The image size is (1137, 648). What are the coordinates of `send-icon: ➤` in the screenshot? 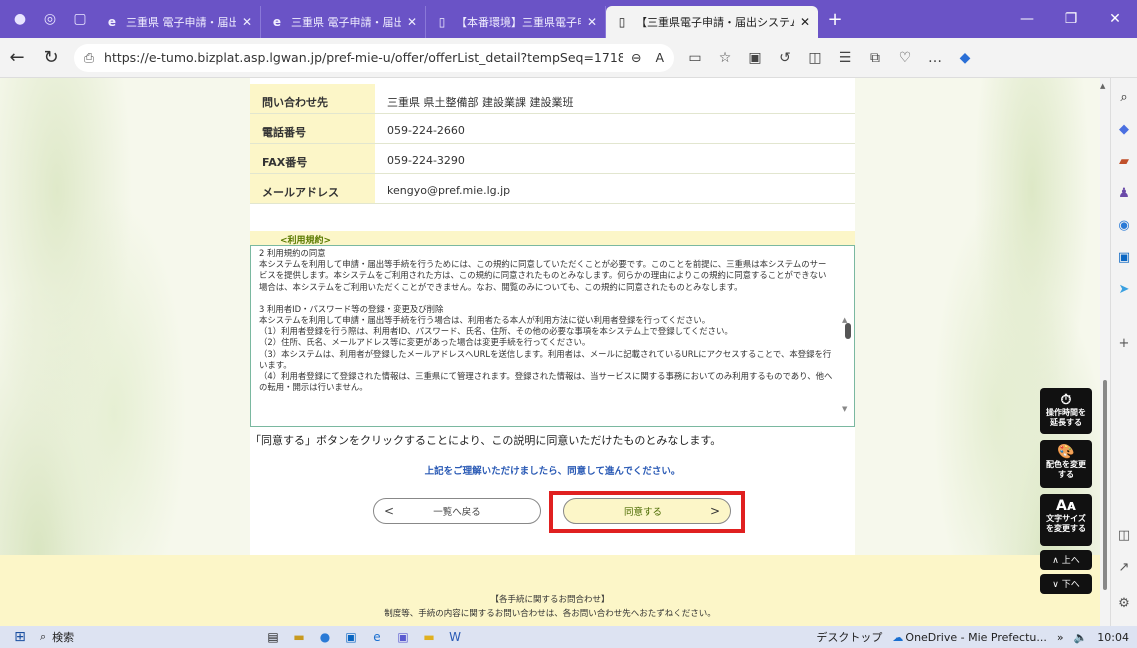 It's located at (1124, 292).